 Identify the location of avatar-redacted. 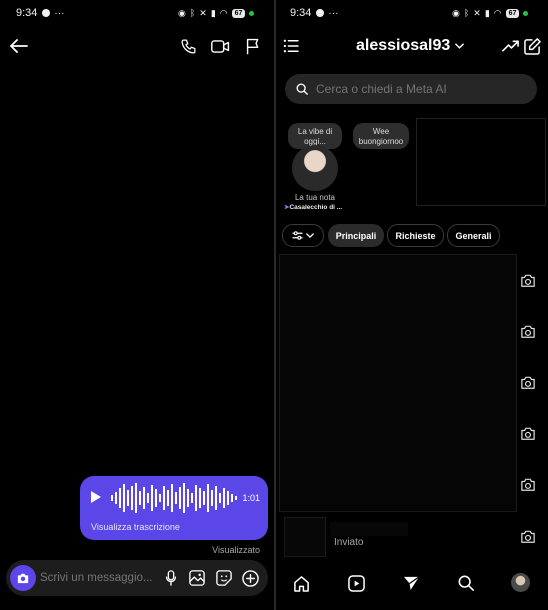
(305, 537).